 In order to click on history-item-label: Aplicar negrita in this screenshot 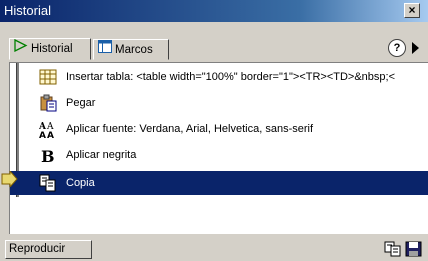, I will do `click(101, 155)`.